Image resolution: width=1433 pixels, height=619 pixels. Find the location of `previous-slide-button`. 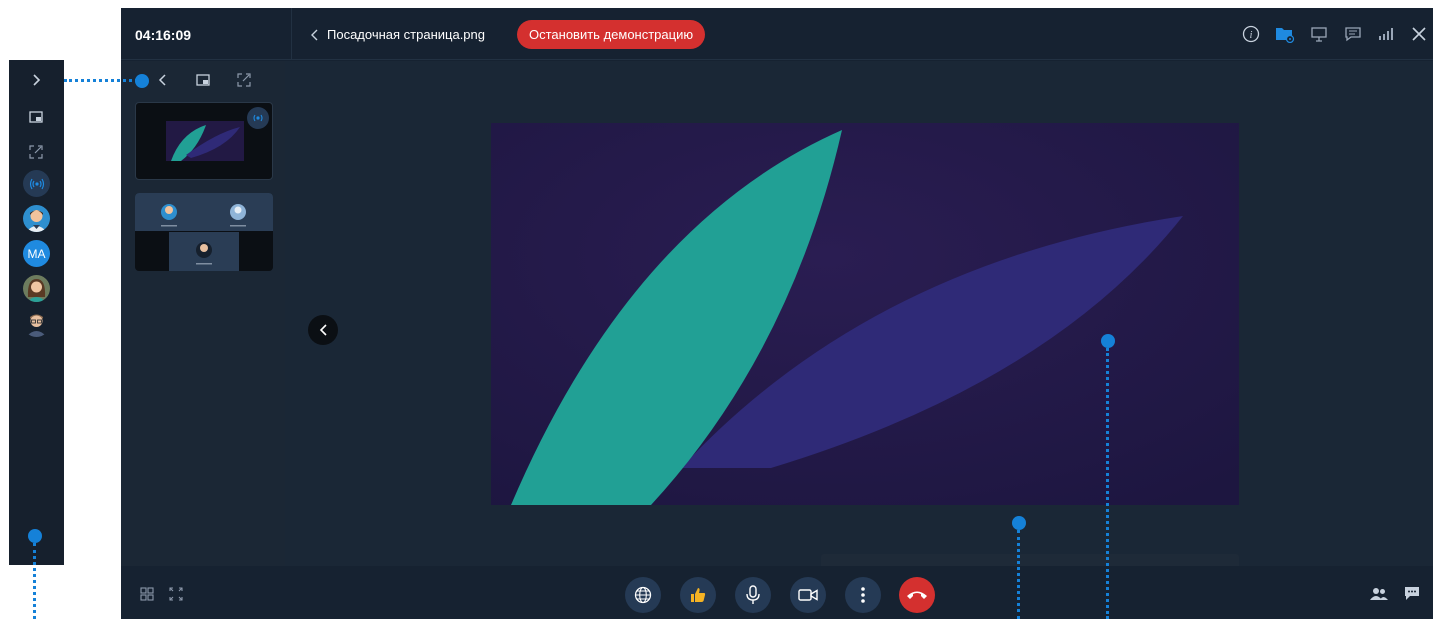

previous-slide-button is located at coordinates (323, 330).